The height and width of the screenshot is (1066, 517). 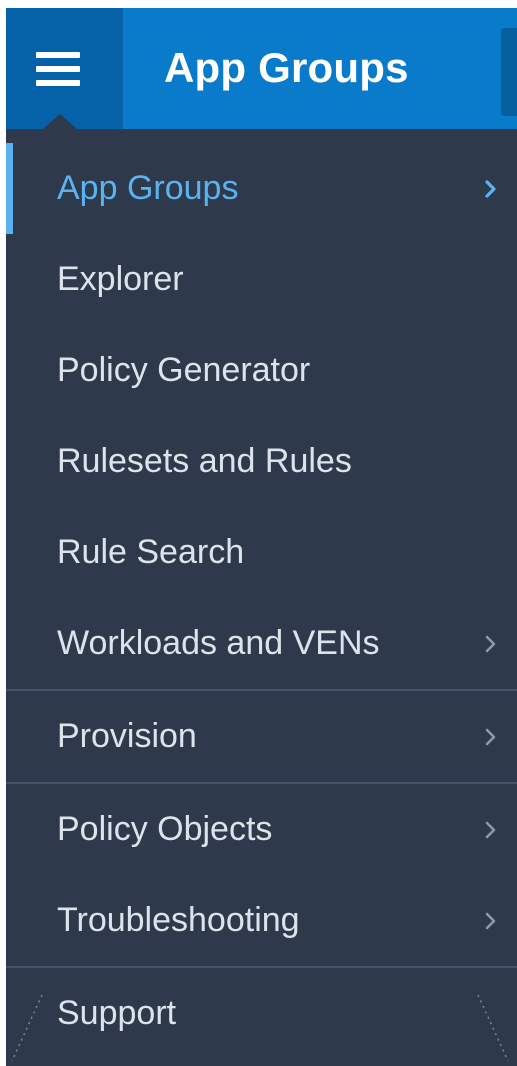 What do you see at coordinates (184, 370) in the screenshot?
I see `menu-item-label: Policy Generator` at bounding box center [184, 370].